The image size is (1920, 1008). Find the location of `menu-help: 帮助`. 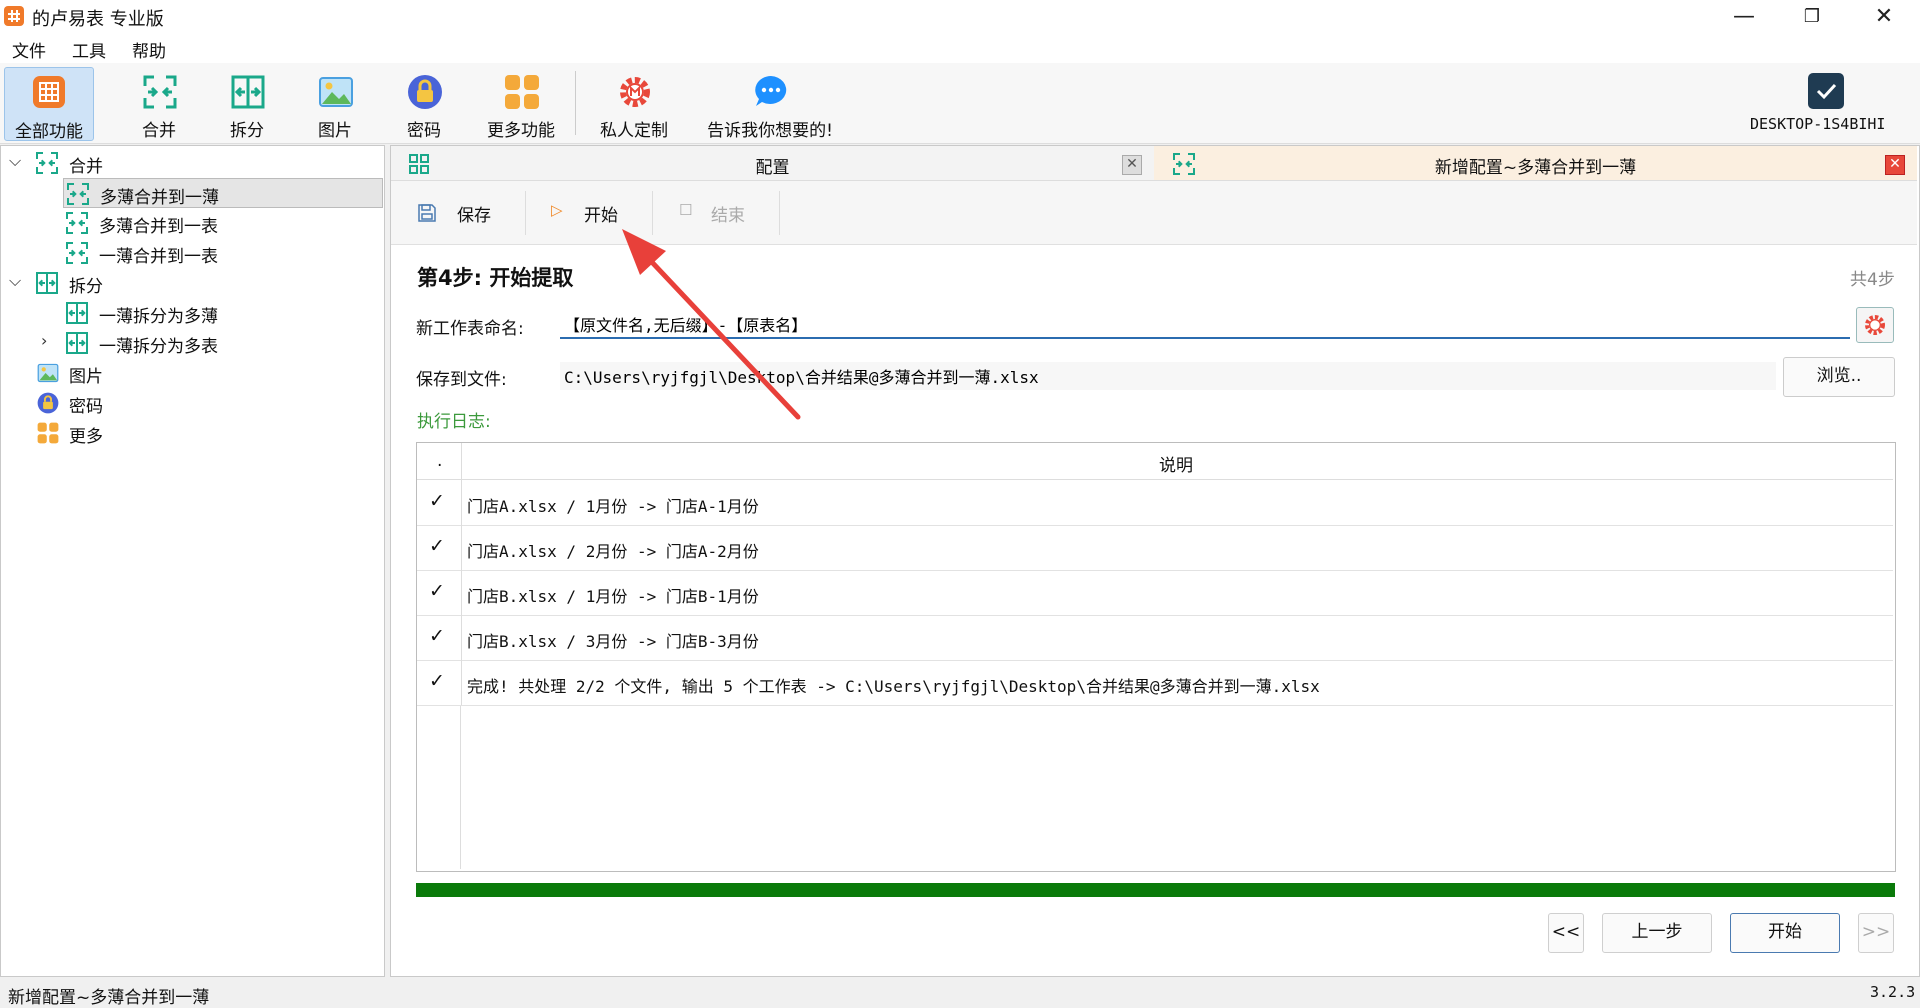

menu-help: 帮助 is located at coordinates (149, 49).